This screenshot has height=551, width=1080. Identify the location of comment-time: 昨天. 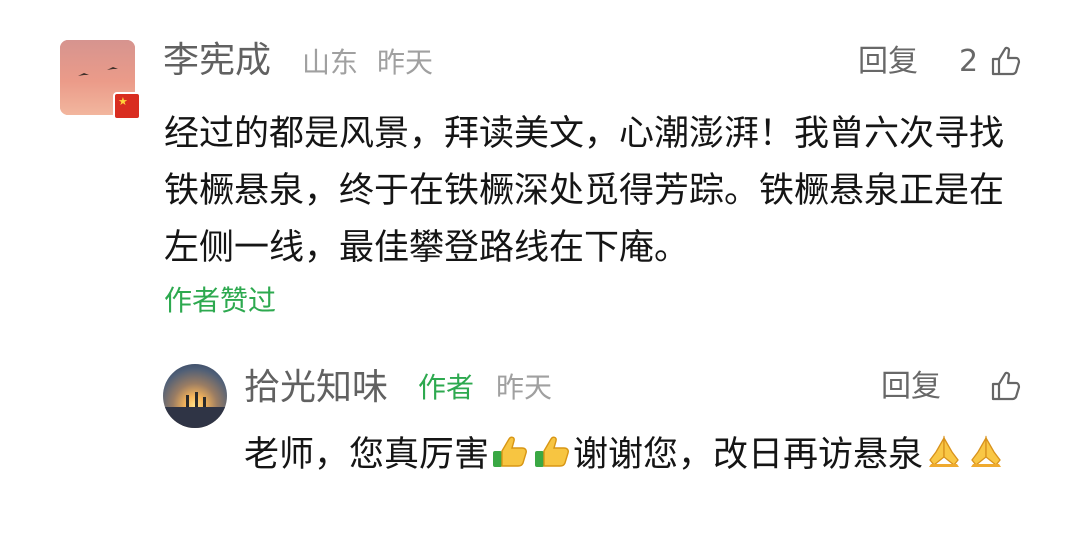
(405, 62).